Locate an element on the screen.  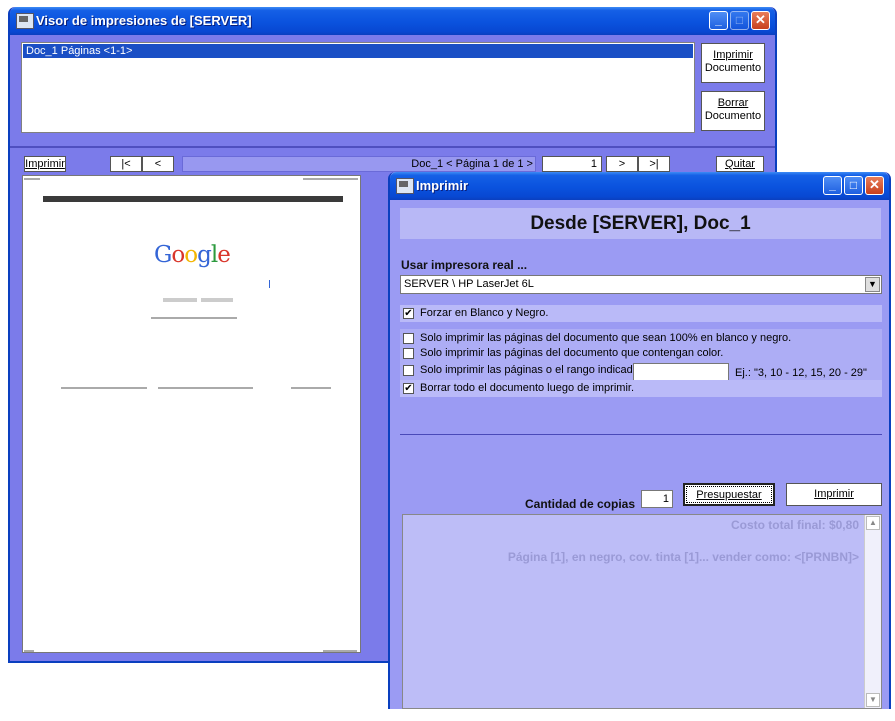
scroll-up-icon: ▲ is located at coordinates (873, 523).